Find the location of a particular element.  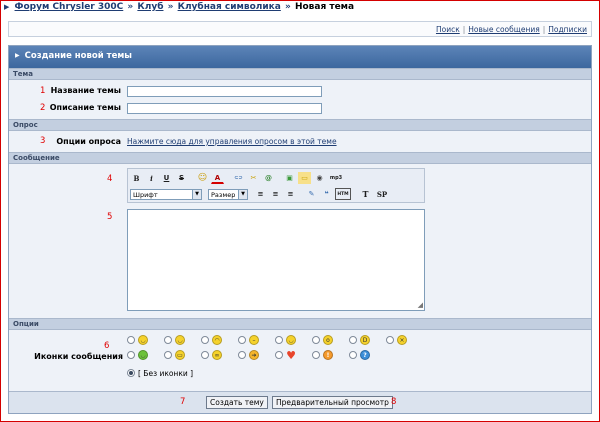

panel-header: ▶ Создание новой темы is located at coordinates (300, 57).